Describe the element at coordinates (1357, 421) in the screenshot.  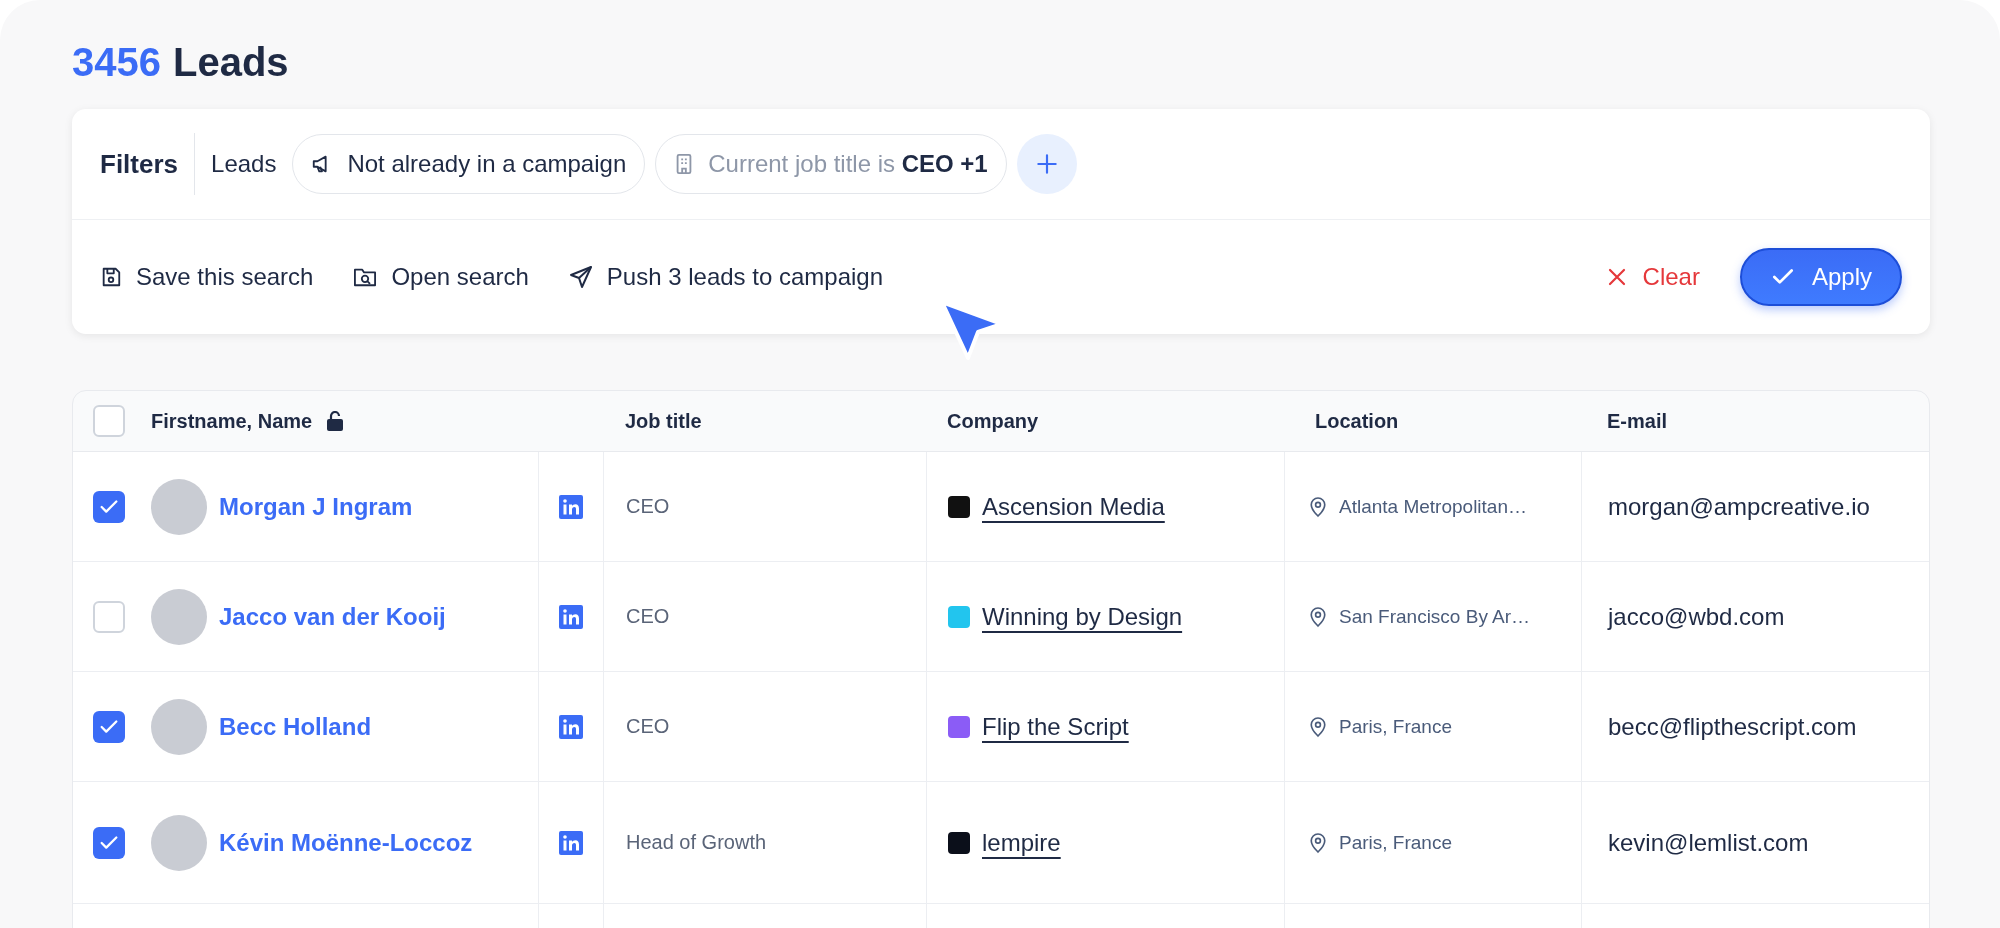
I see `column-header: Location` at that location.